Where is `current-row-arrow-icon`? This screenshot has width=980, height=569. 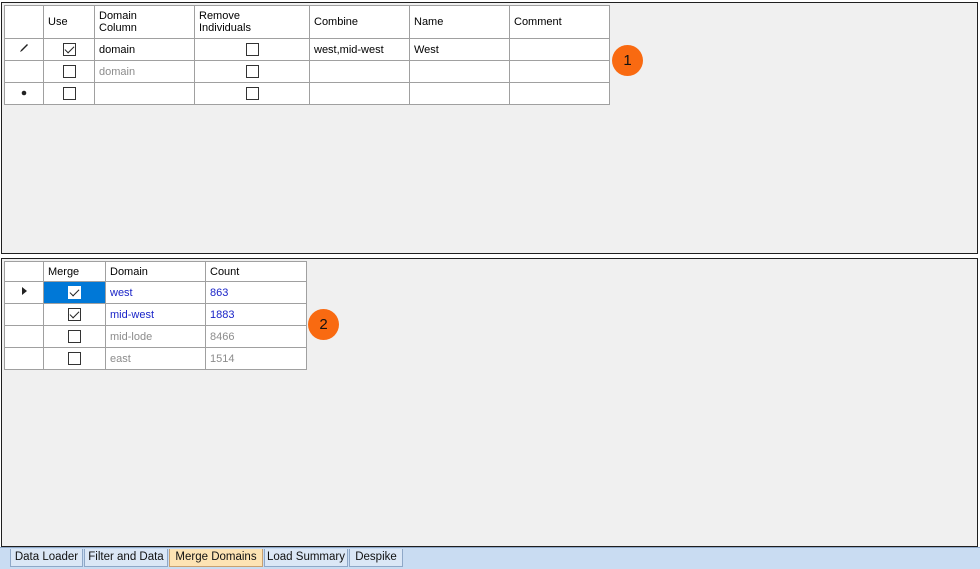
current-row-arrow-icon is located at coordinates (24, 291).